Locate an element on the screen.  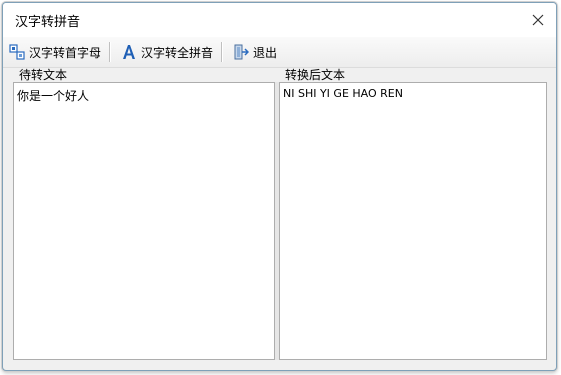
exit-button: 退出 is located at coordinates (255, 52).